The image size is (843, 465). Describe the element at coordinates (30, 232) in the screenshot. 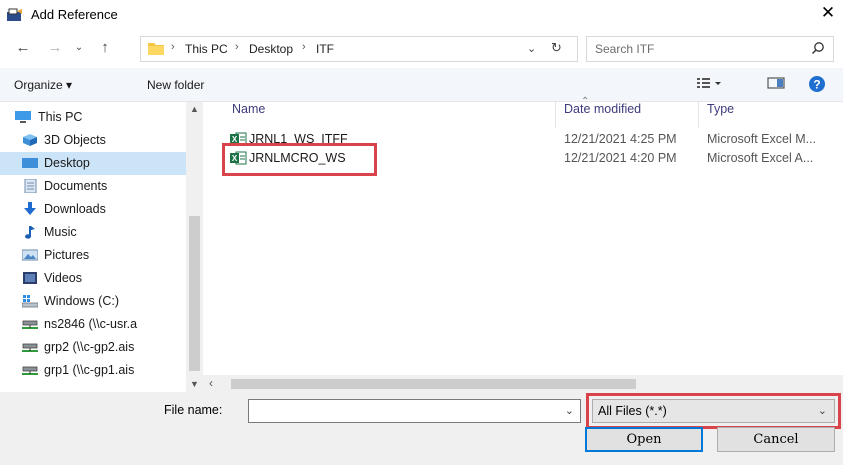

I see `music-icon` at that location.